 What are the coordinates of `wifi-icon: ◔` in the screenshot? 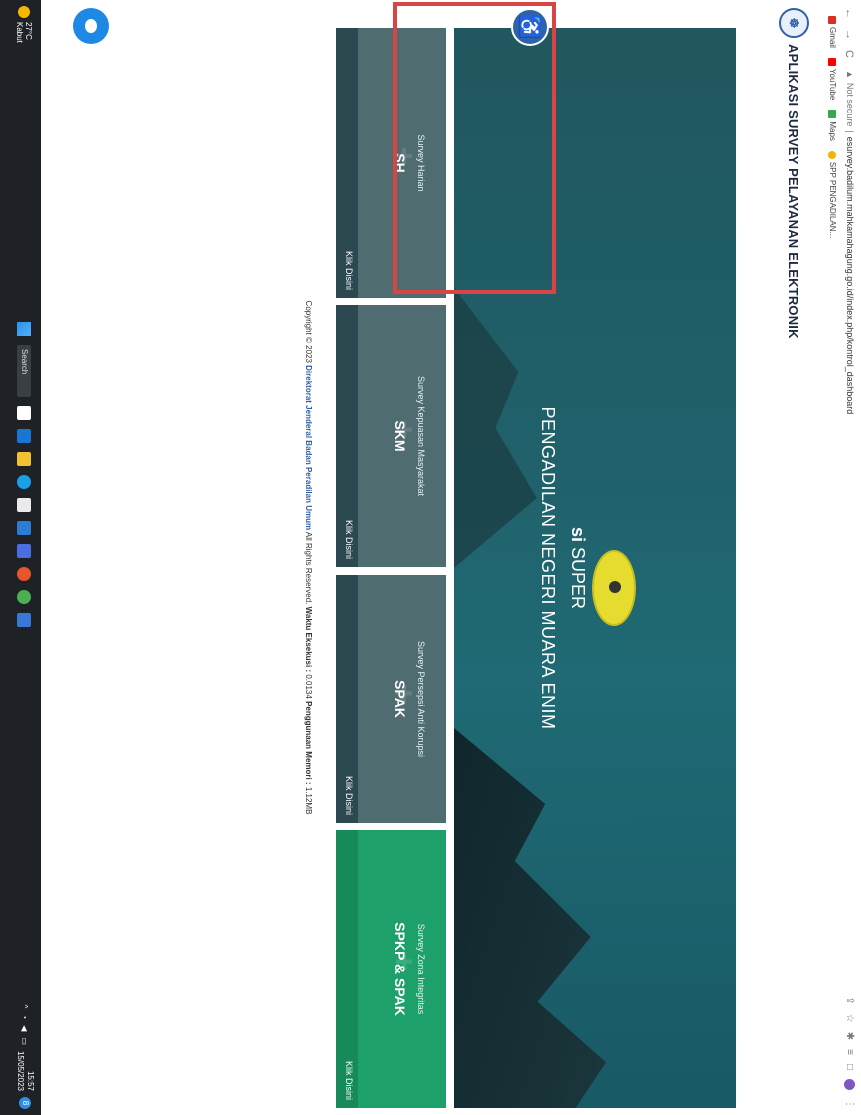 It's located at (25, 1016).